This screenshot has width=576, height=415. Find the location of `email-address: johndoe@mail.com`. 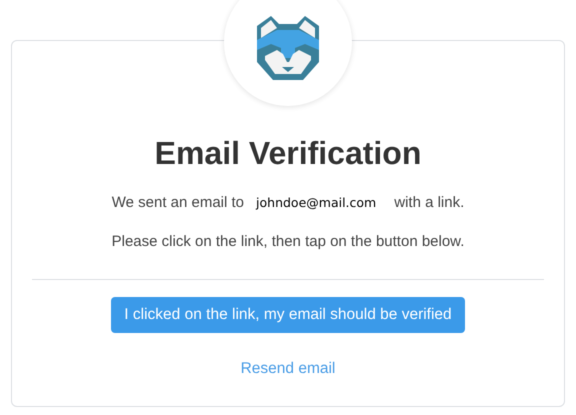

email-address: johndoe@mail.com is located at coordinates (316, 203).